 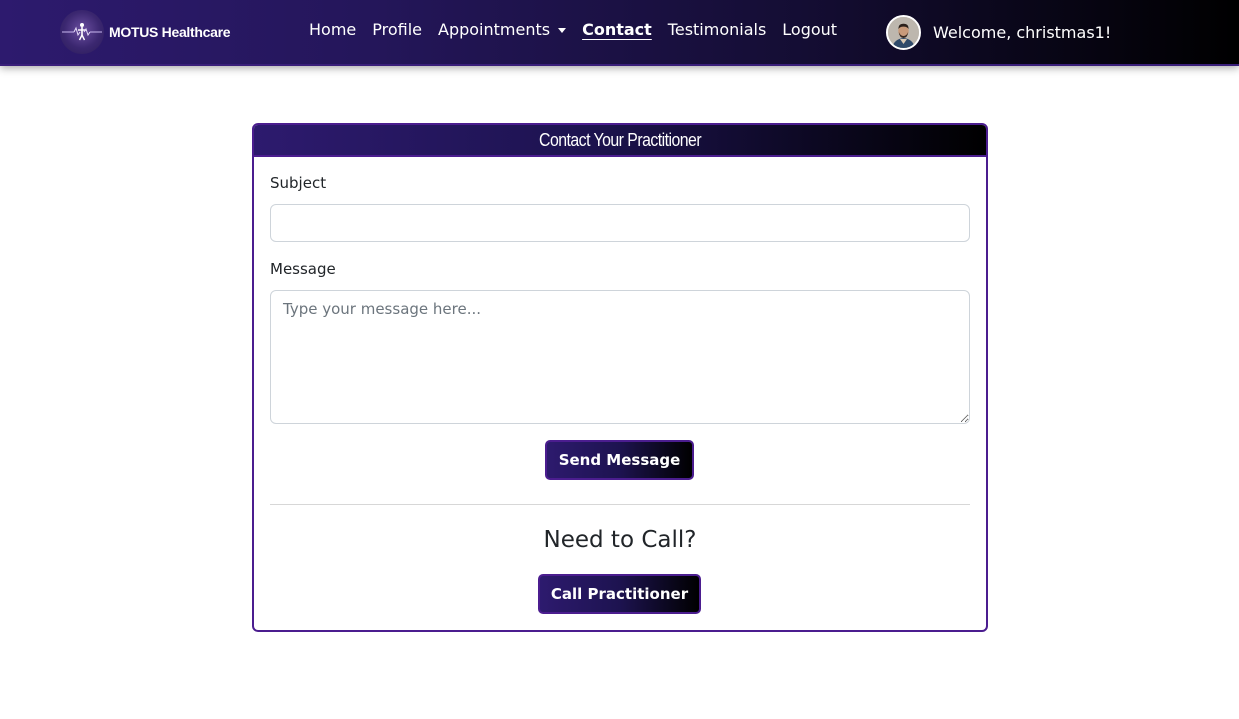 What do you see at coordinates (619, 594) in the screenshot?
I see `call-practitioner-button: Call Practitioner` at bounding box center [619, 594].